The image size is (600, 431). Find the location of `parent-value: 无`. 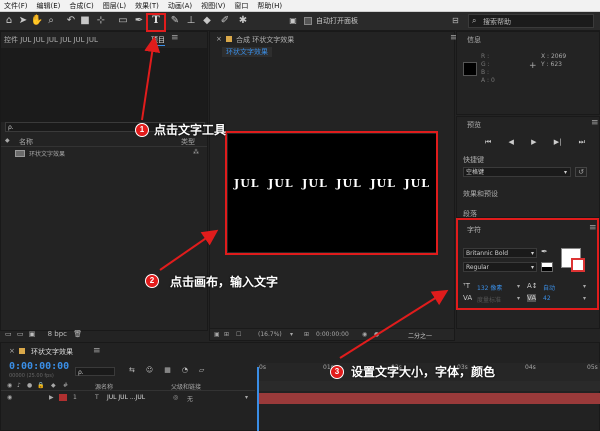

parent-value: 无 is located at coordinates (190, 398).